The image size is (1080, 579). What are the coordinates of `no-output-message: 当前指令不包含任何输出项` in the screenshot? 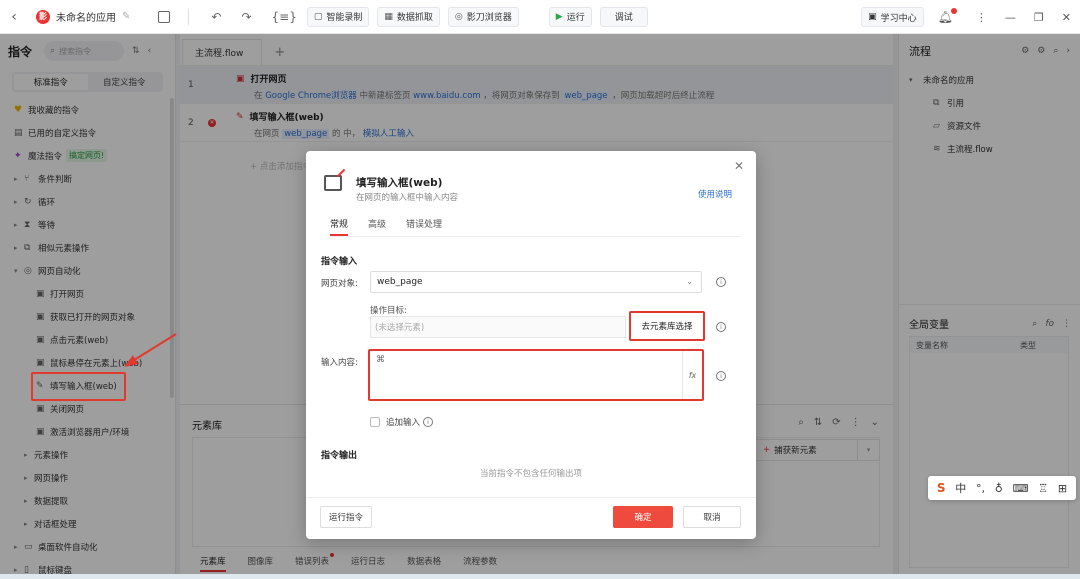 It's located at (530, 474).